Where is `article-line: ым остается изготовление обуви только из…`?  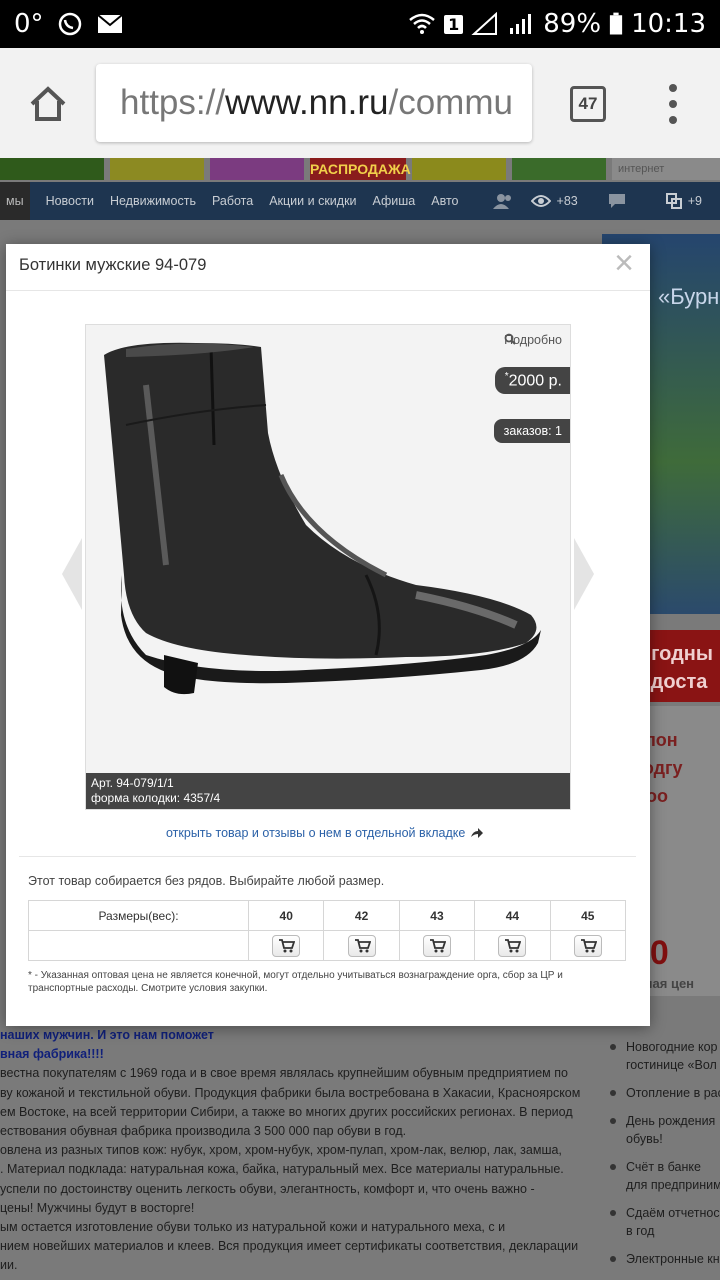 article-line: ым остается изготовление обуви только из… is located at coordinates (253, 1227).